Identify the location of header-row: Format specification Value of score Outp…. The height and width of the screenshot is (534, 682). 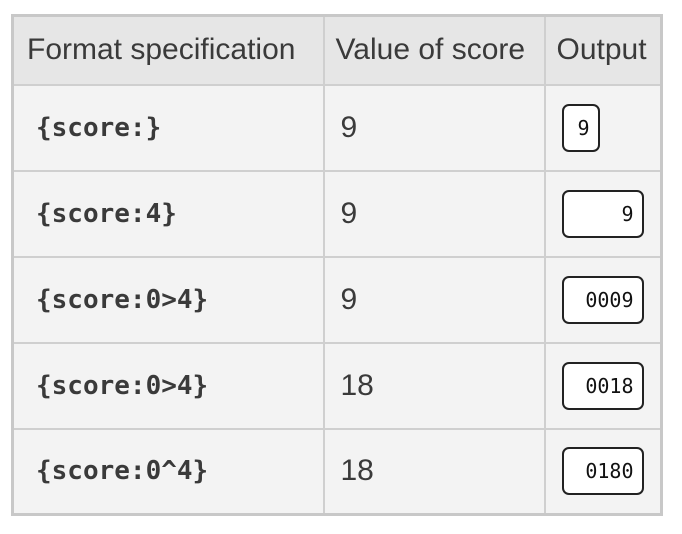
(337, 50).